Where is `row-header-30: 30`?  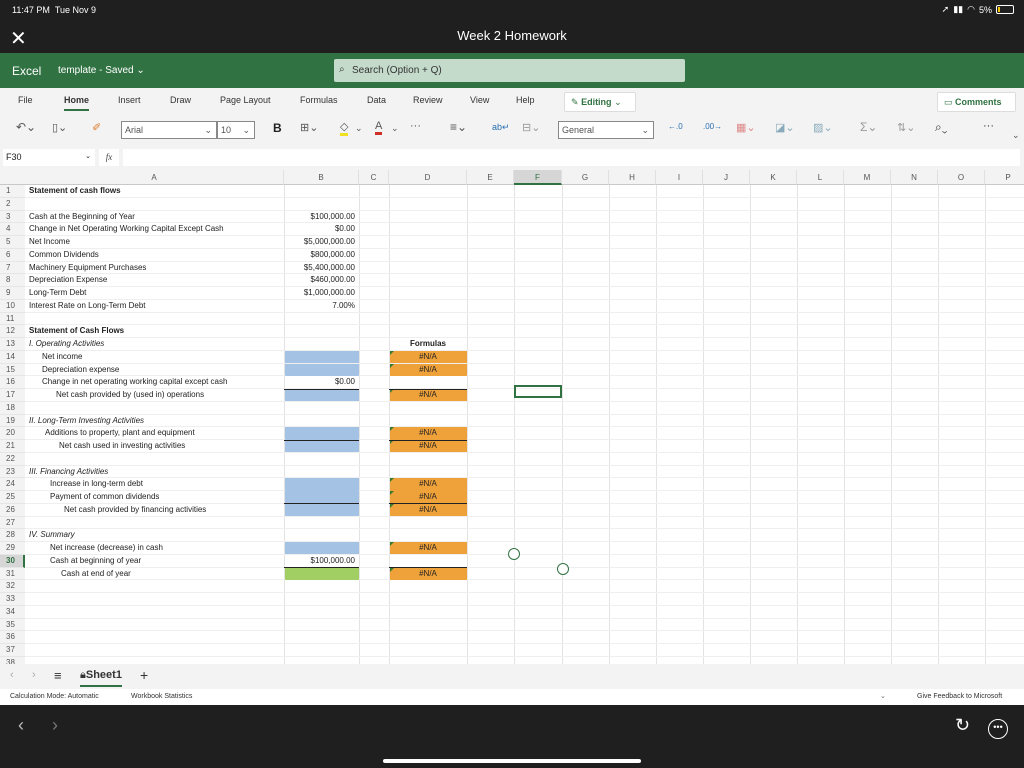
row-header-30: 30 is located at coordinates (12, 561).